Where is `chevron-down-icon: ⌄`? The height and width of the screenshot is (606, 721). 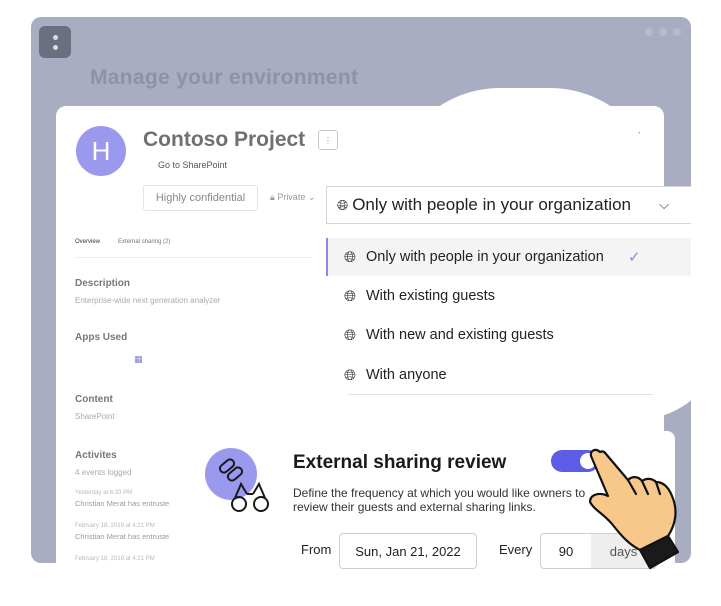
chevron-down-icon: ⌄ is located at coordinates (311, 197).